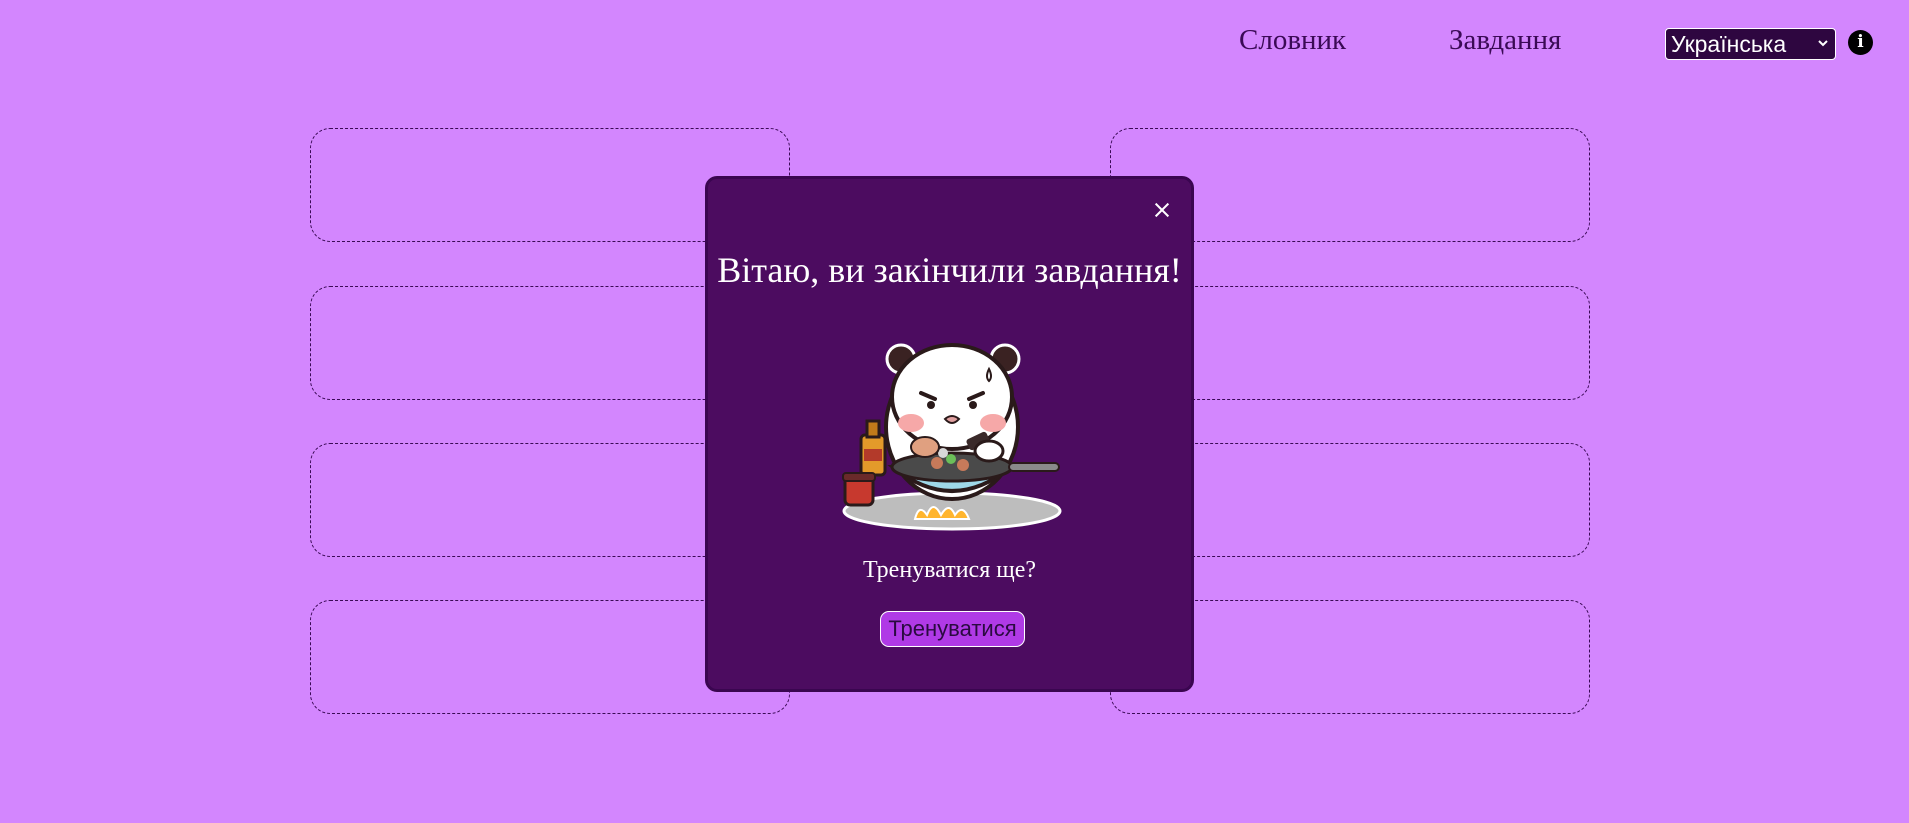 The height and width of the screenshot is (823, 1909). I want to click on chevron-down-icon, so click(1823, 49).